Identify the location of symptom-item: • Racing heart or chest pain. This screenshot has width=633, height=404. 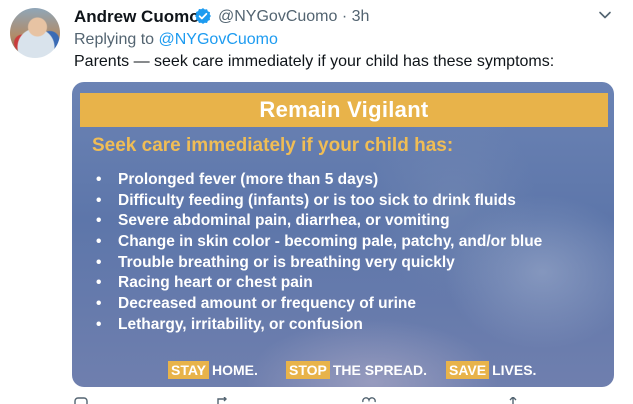
(319, 283).